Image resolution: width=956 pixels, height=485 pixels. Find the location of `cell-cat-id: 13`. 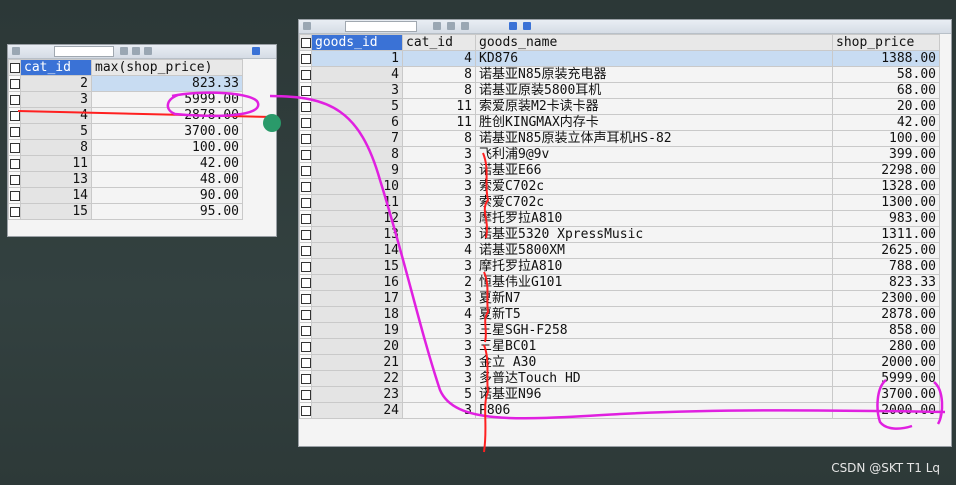

cell-cat-id: 13 is located at coordinates (56, 179).